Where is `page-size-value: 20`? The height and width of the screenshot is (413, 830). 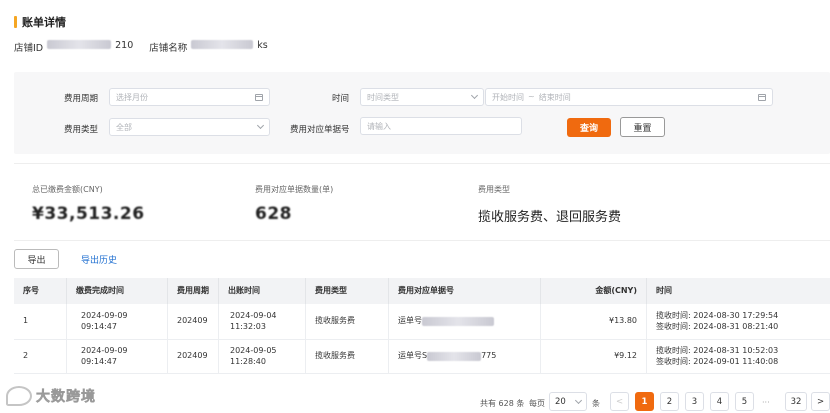
page-size-value: 20 is located at coordinates (560, 401).